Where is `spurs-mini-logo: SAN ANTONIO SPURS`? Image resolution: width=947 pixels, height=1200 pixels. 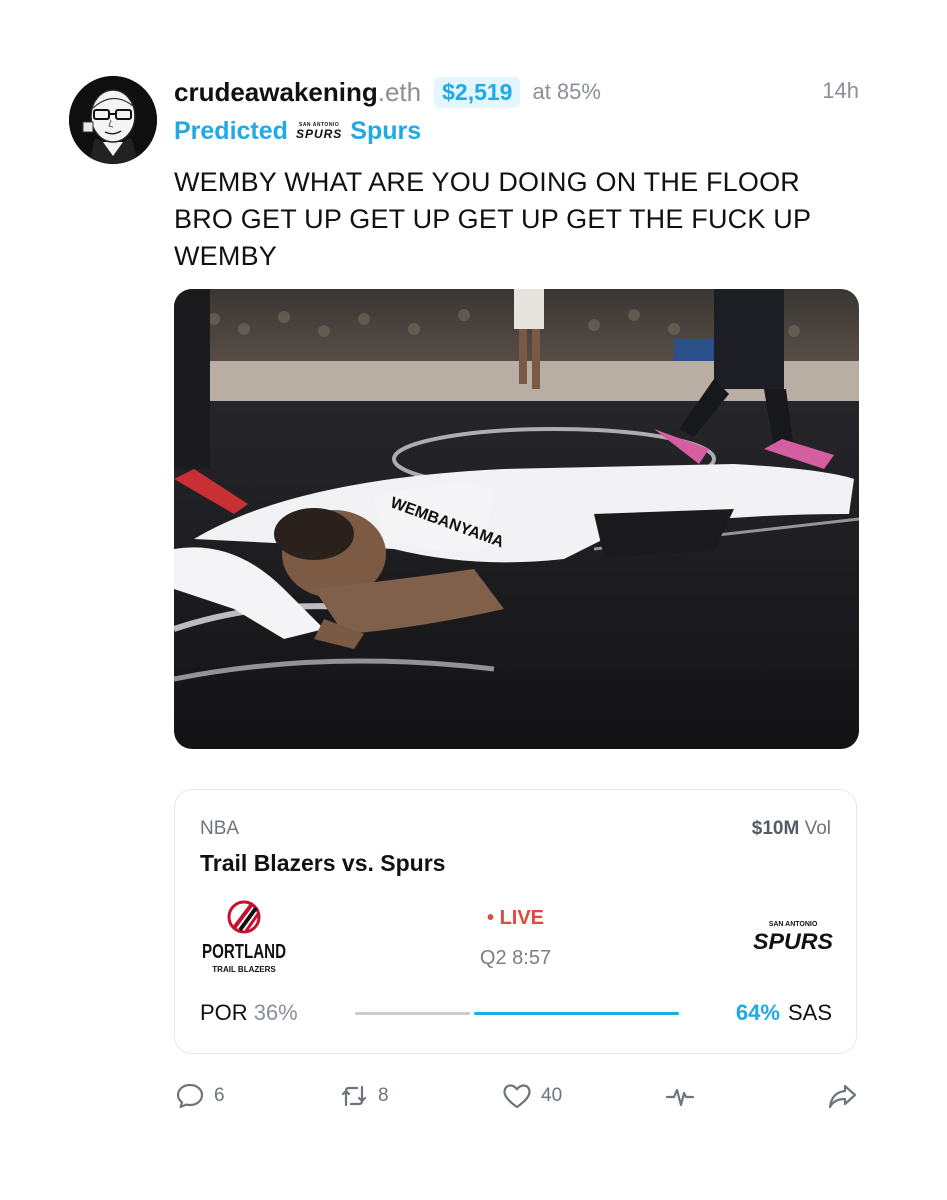 spurs-mini-logo: SAN ANTONIO SPURS is located at coordinates (319, 131).